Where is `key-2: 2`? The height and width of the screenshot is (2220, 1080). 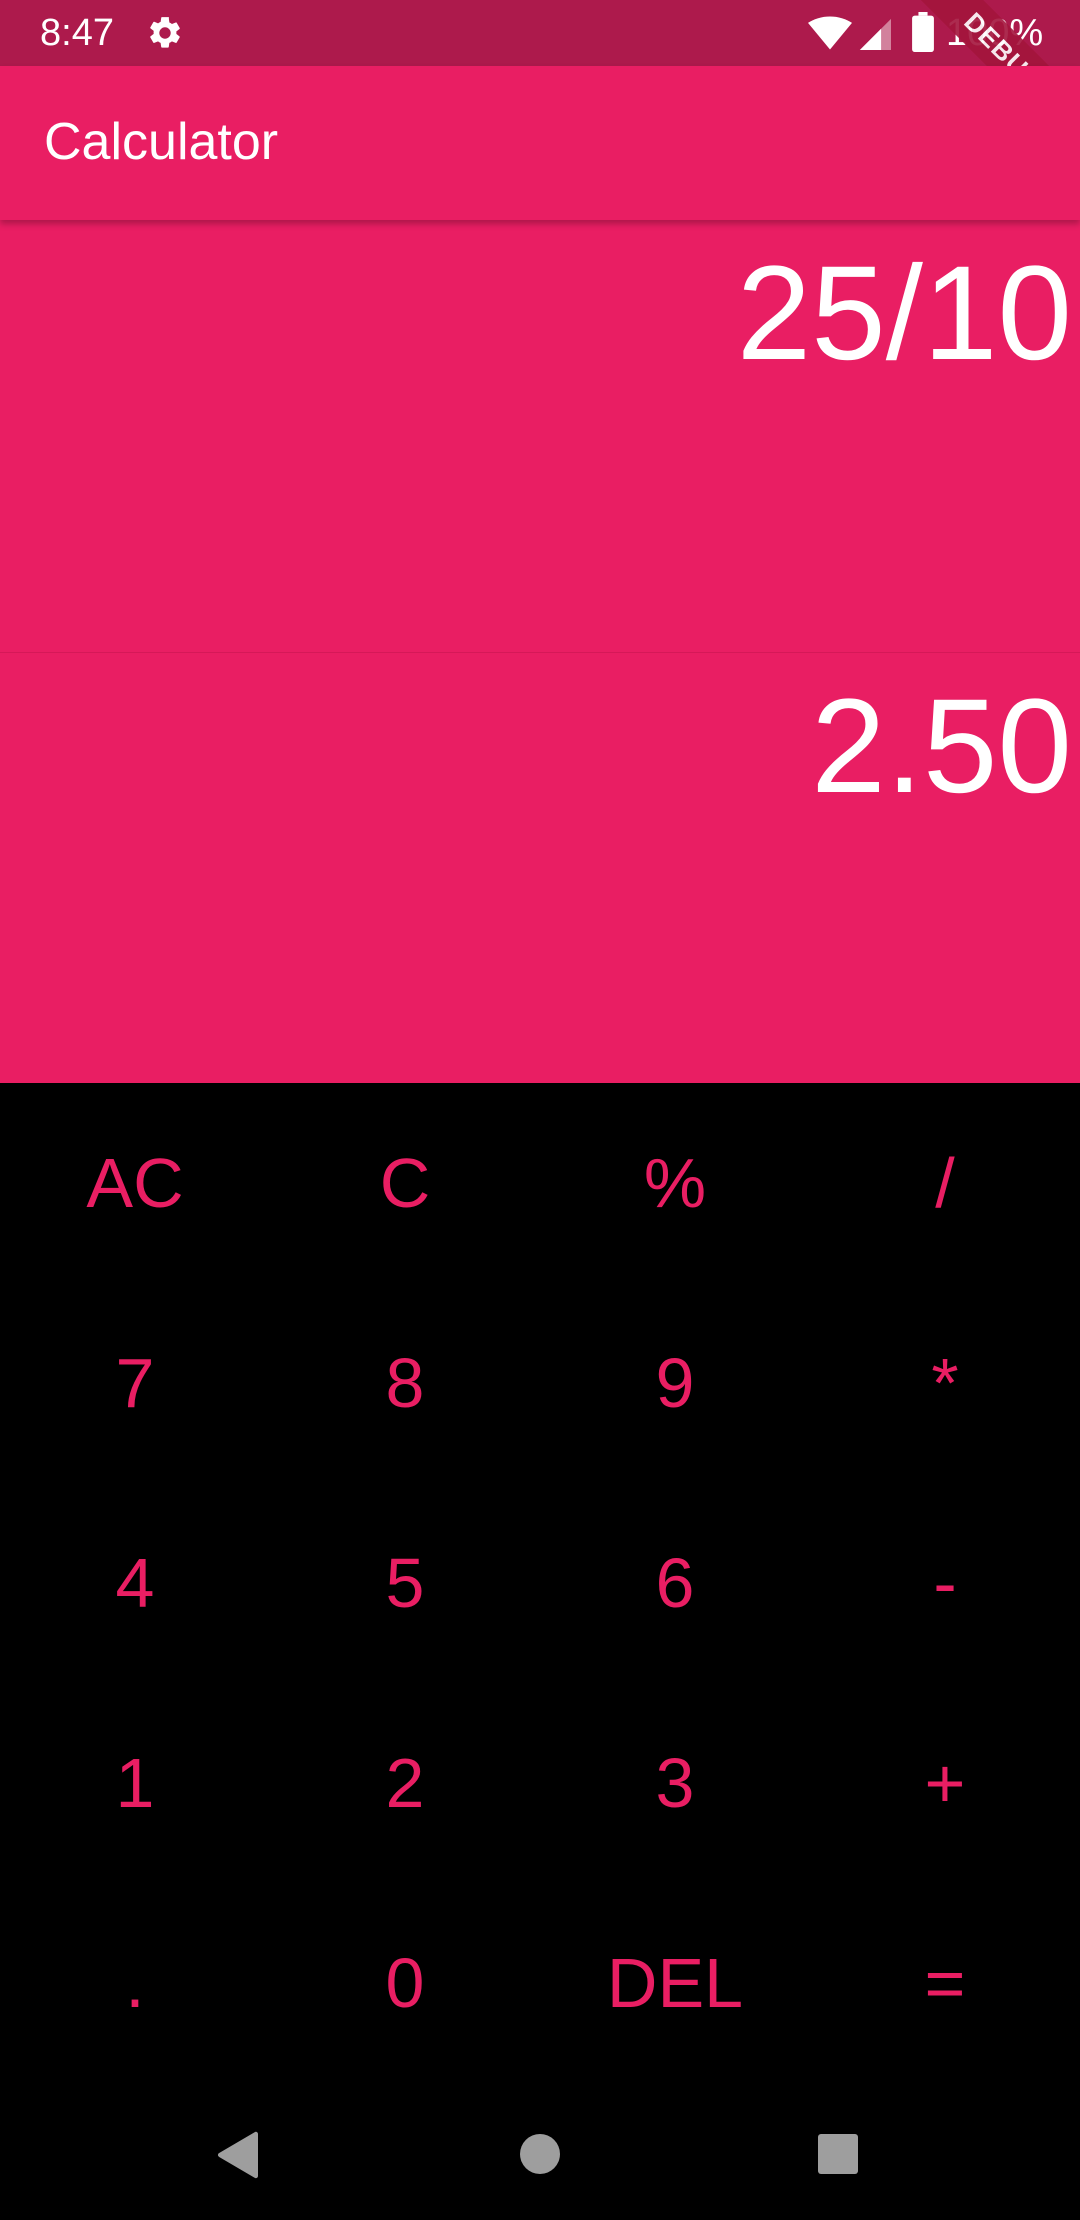 key-2: 2 is located at coordinates (405, 1783).